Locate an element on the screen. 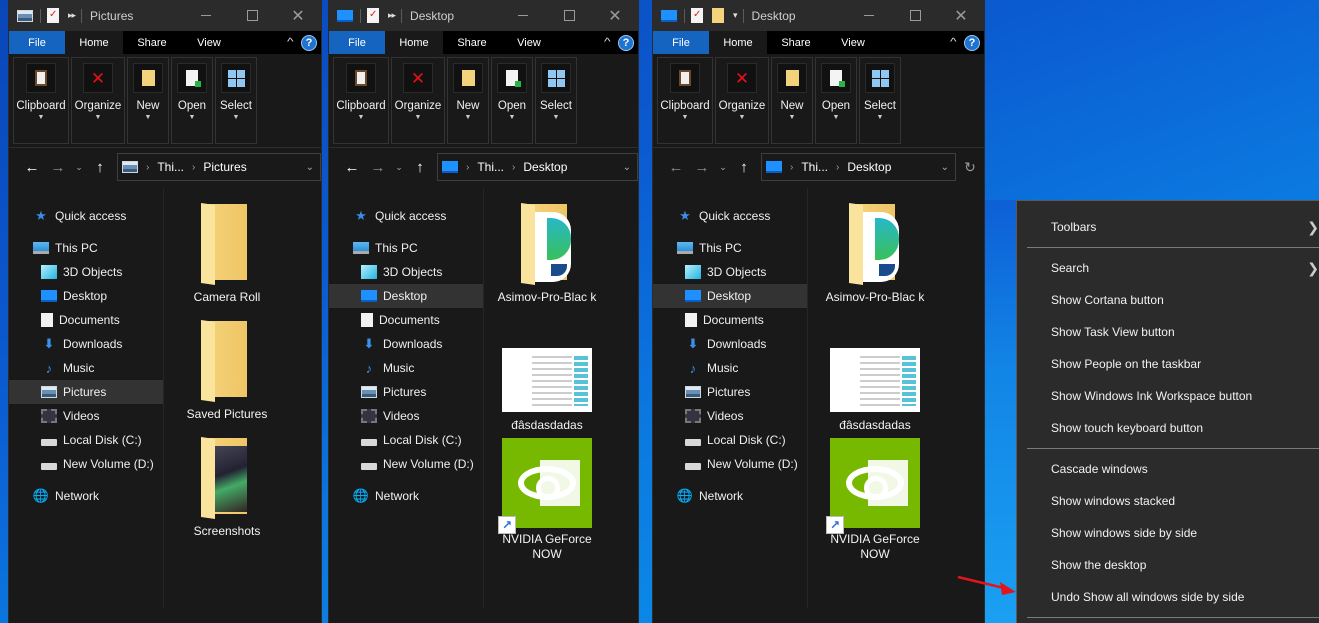 Image resolution: width=1319 pixels, height=623 pixels. menu-item-show-people-on-the-taskbar: Show People on the taskbar is located at coordinates (1168, 364).